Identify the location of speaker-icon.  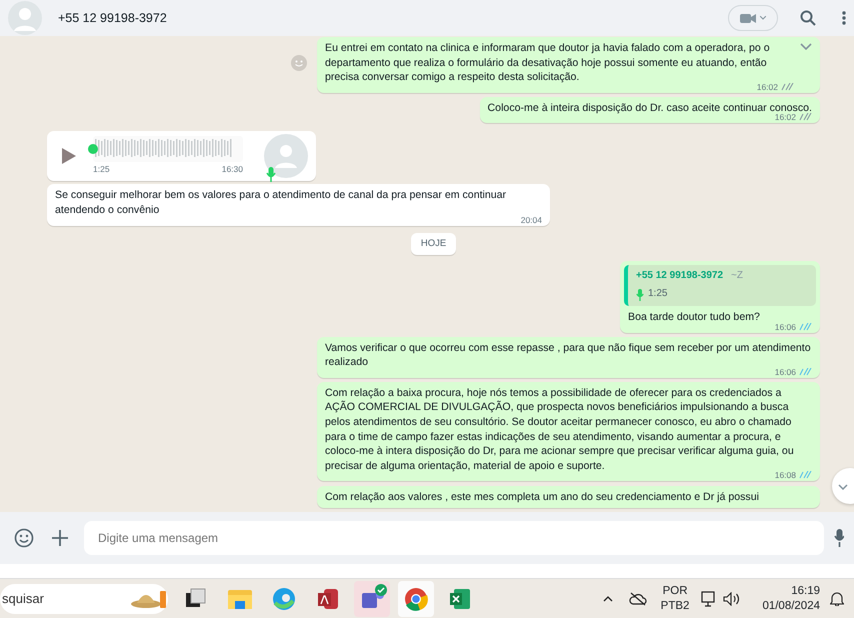
(731, 599).